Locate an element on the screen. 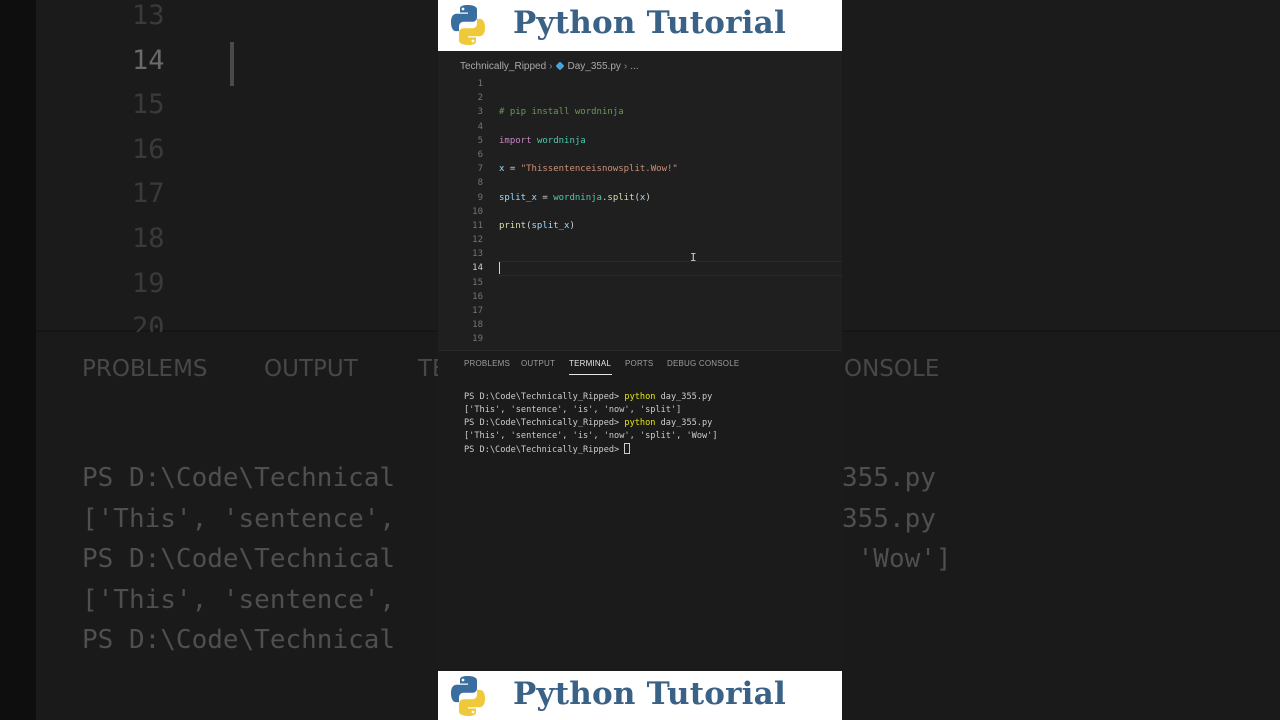 Image resolution: width=1280 pixels, height=720 pixels. bg-cursor is located at coordinates (232, 64).